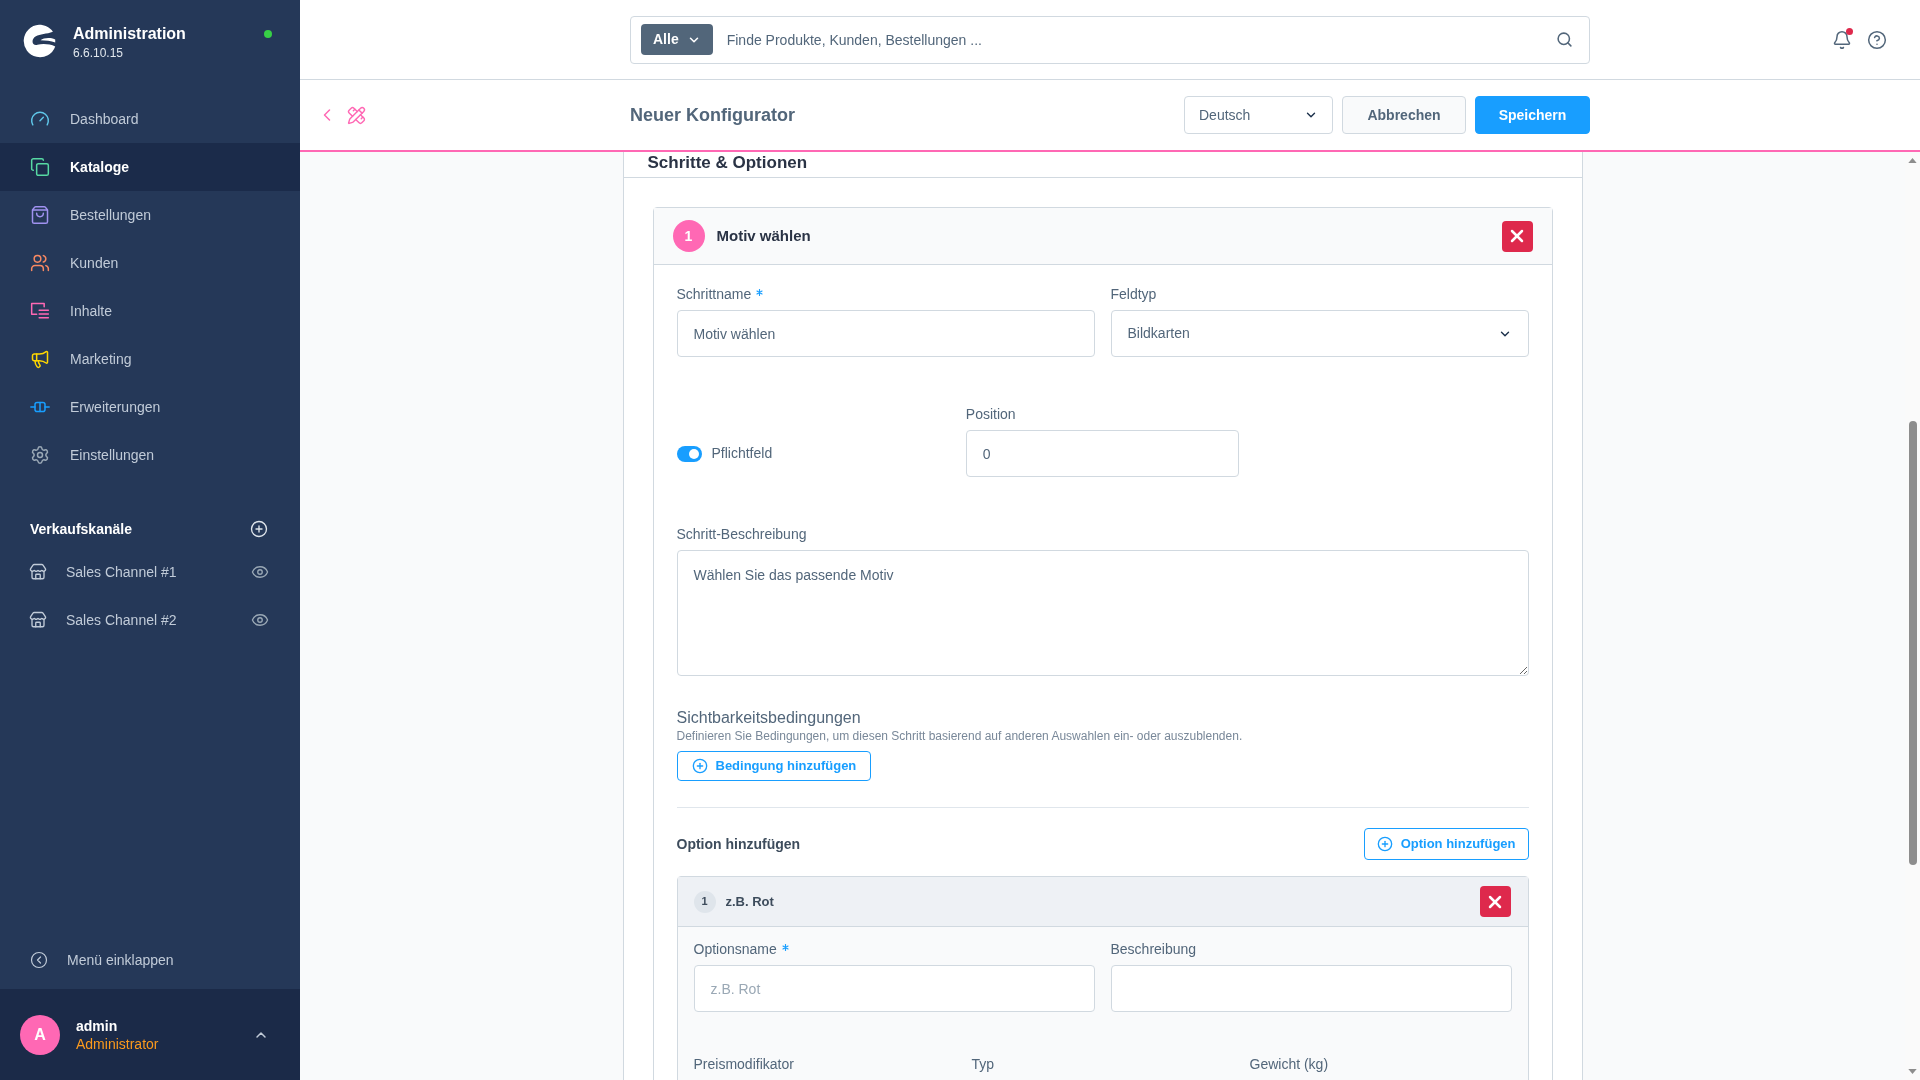  I want to click on field-label: Preismodifikator, so click(743, 1064).